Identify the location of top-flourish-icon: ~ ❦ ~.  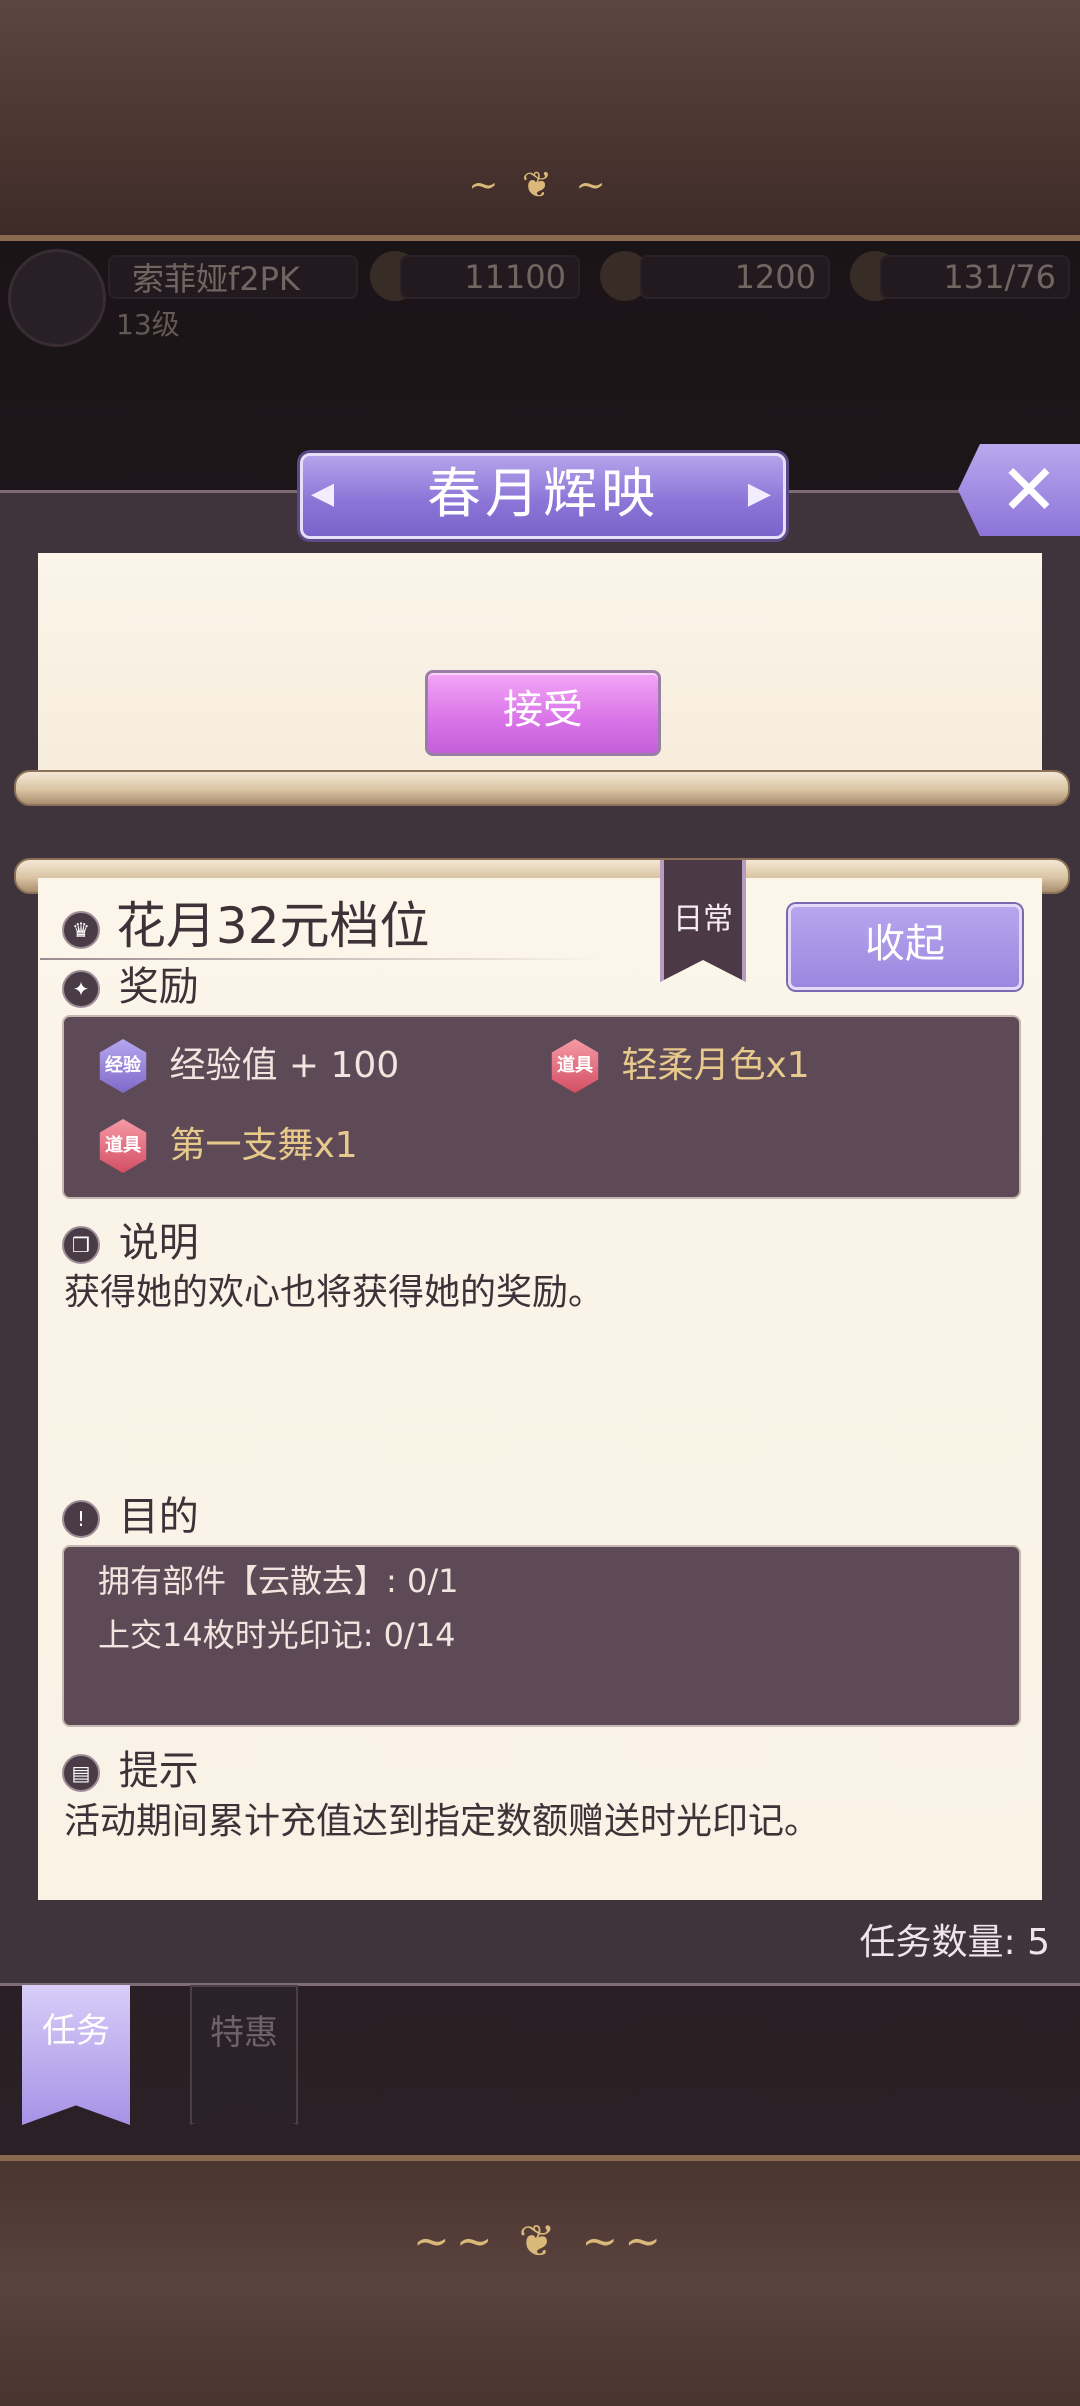
(540, 185).